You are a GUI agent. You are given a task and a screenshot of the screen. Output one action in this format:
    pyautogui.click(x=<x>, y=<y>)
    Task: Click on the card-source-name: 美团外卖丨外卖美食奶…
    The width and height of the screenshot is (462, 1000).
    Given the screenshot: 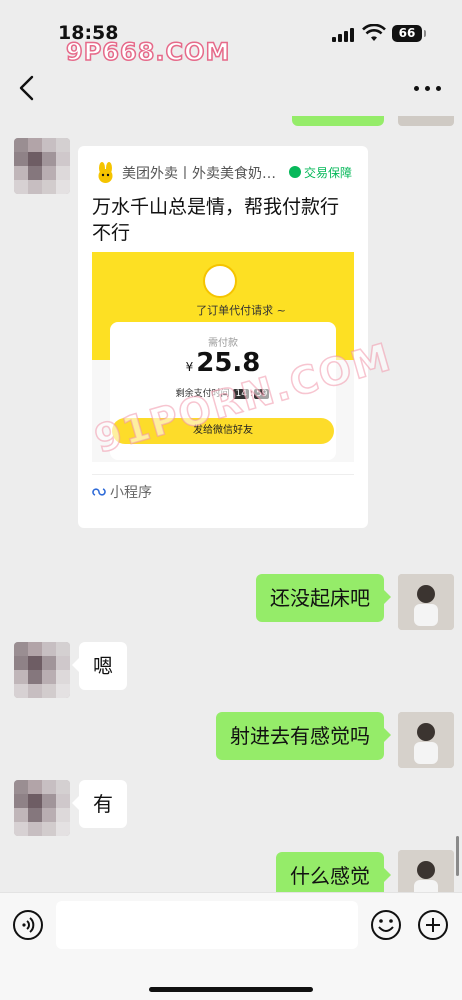 What is the action you would take?
    pyautogui.click(x=199, y=174)
    